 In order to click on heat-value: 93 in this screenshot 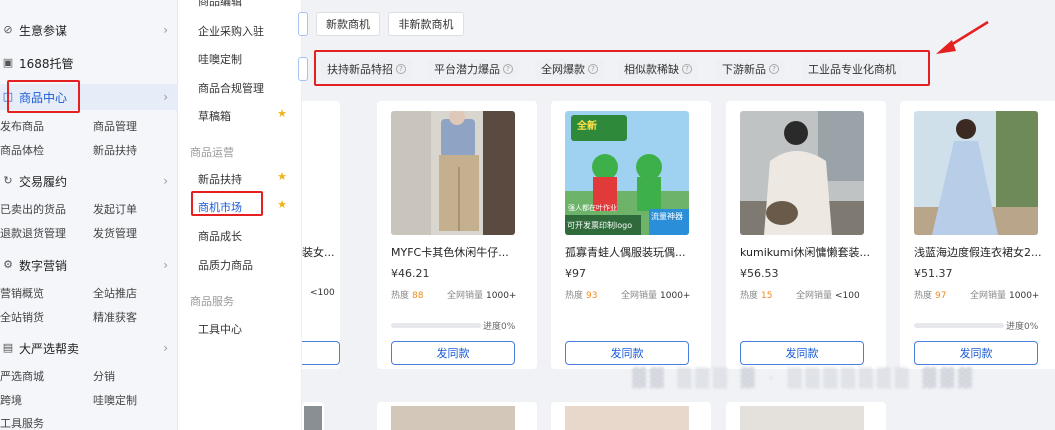, I will do `click(592, 296)`.